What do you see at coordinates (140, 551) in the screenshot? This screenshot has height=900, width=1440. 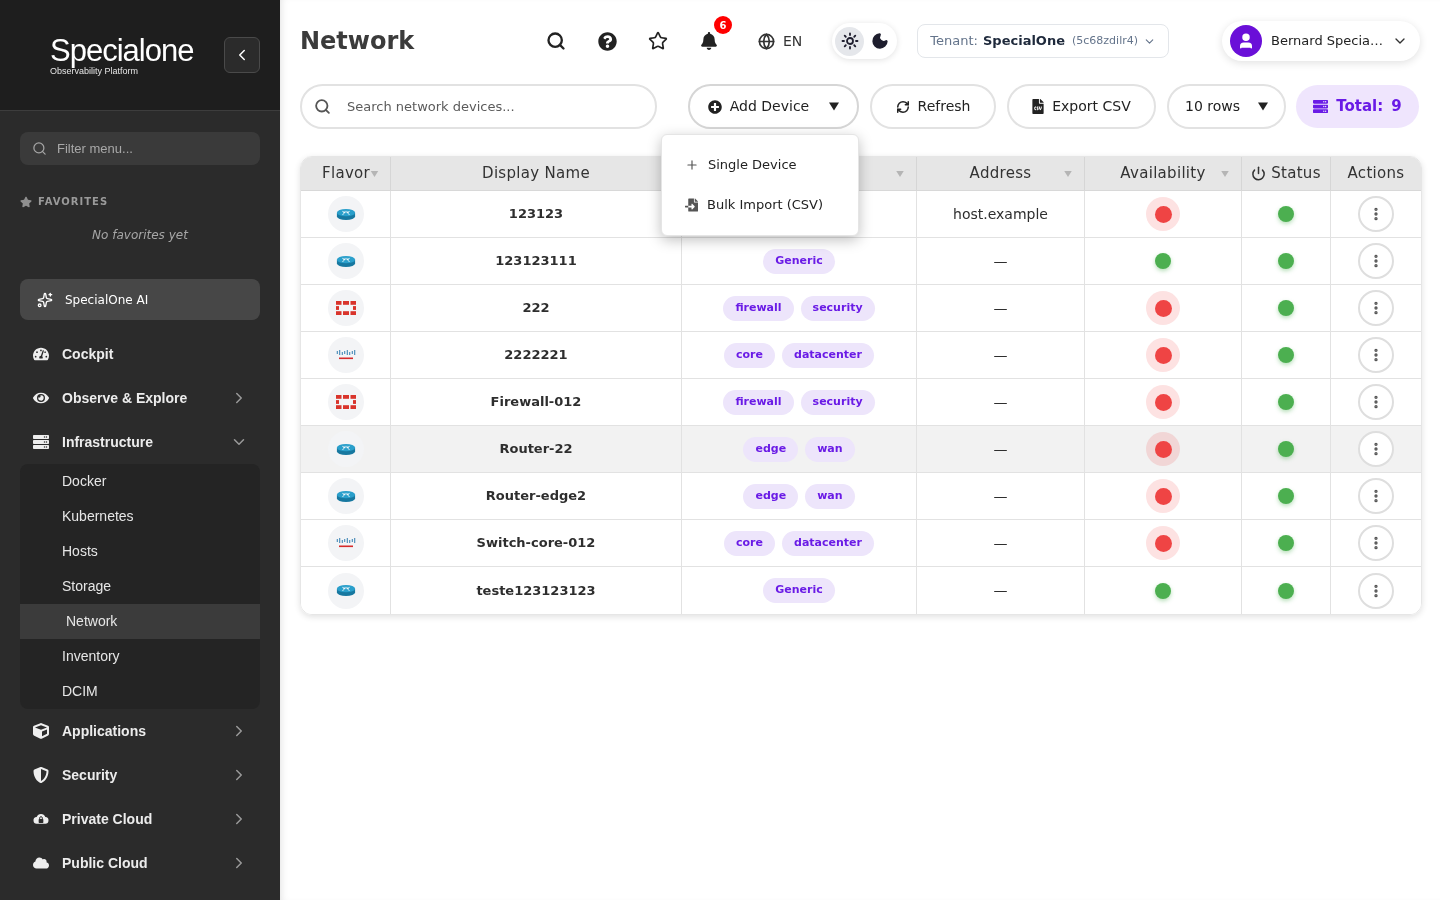 I see `submenu-item: Hosts` at bounding box center [140, 551].